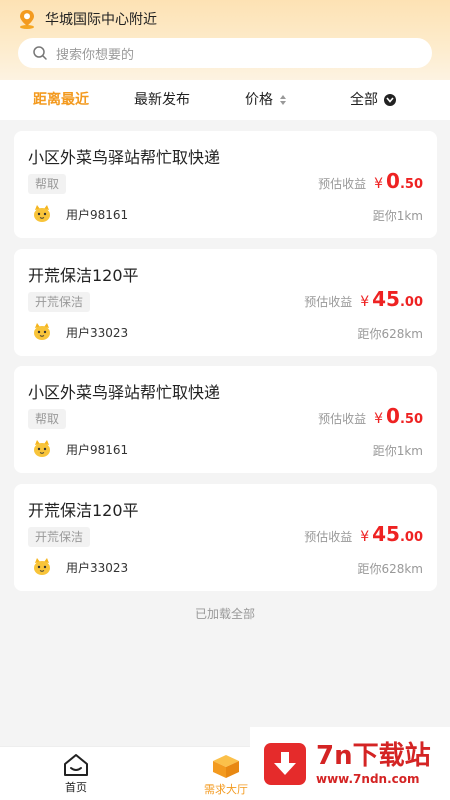  Describe the element at coordinates (95, 55) in the screenshot. I see `search-placeholder: 搜索你想要的` at that location.